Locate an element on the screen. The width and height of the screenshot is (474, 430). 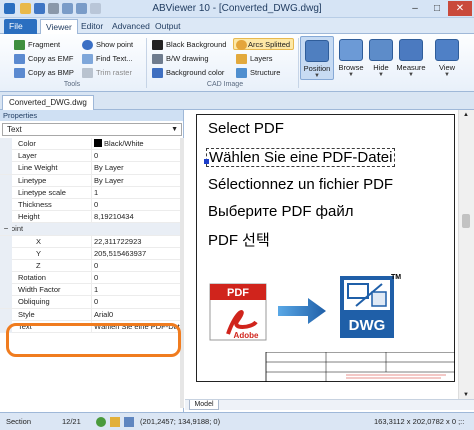
tab-viewer: Viewer is located at coordinates (59, 26).